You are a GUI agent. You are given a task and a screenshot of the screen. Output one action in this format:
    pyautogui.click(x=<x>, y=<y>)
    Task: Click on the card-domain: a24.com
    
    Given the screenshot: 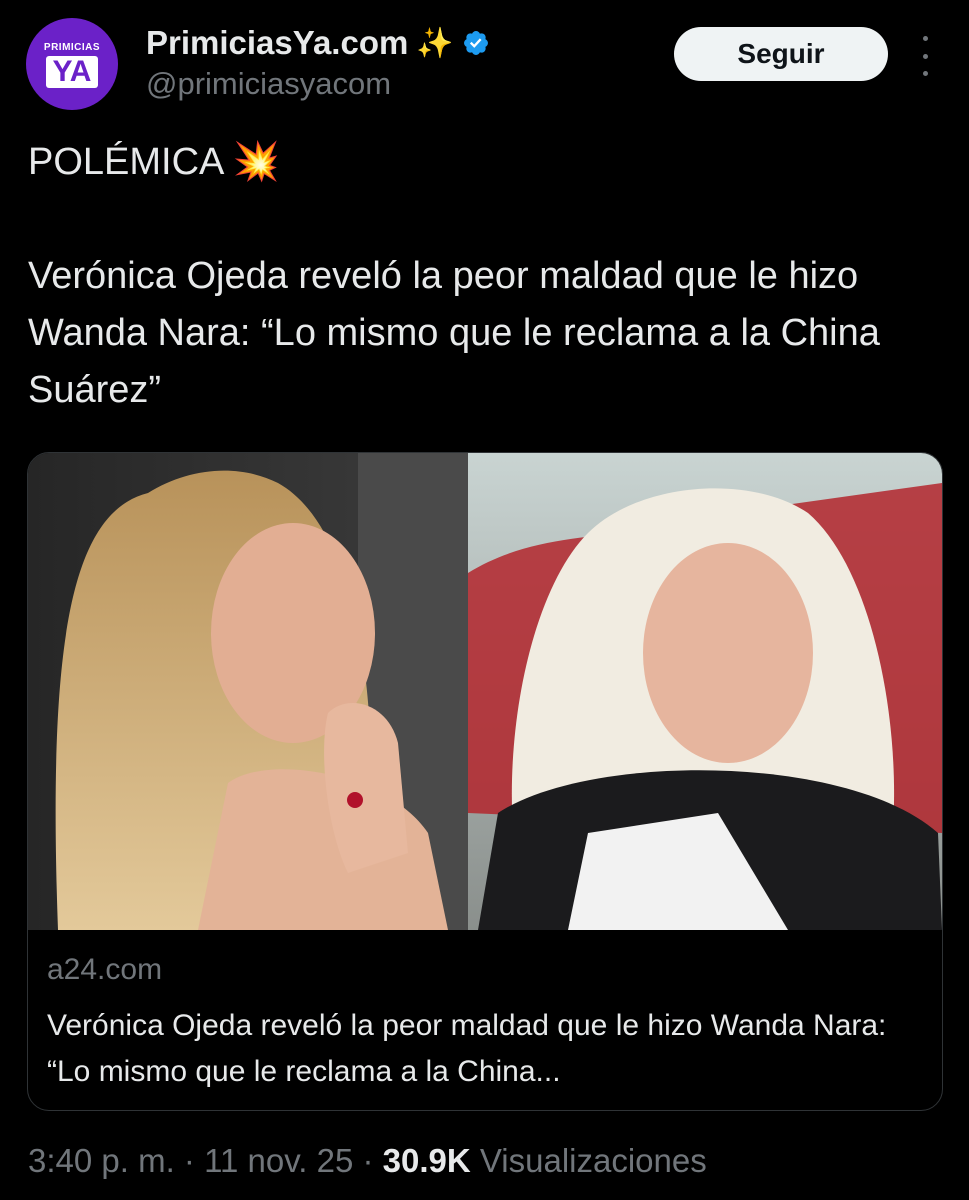 What is the action you would take?
    pyautogui.click(x=105, y=969)
    